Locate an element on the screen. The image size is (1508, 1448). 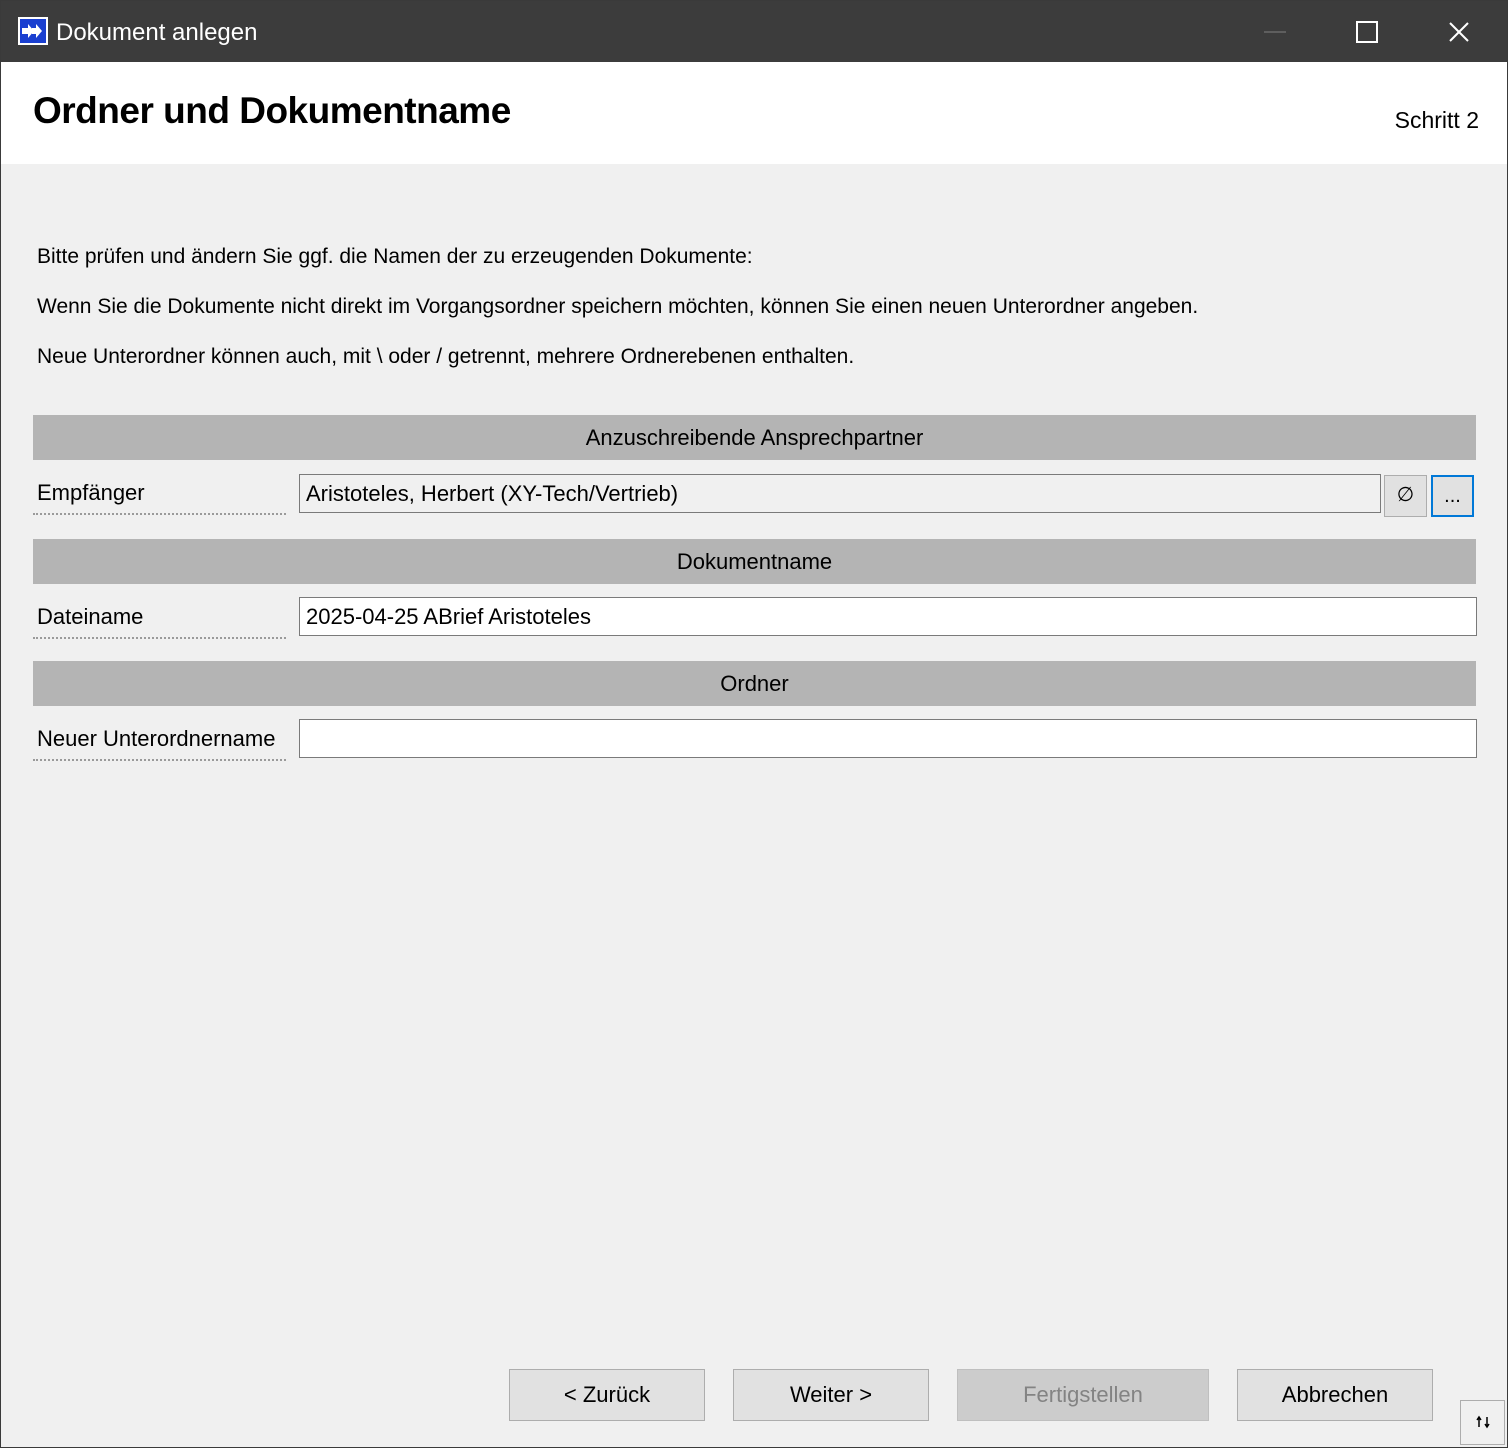
step-indicator: Schritt 2 is located at coordinates (1436, 120).